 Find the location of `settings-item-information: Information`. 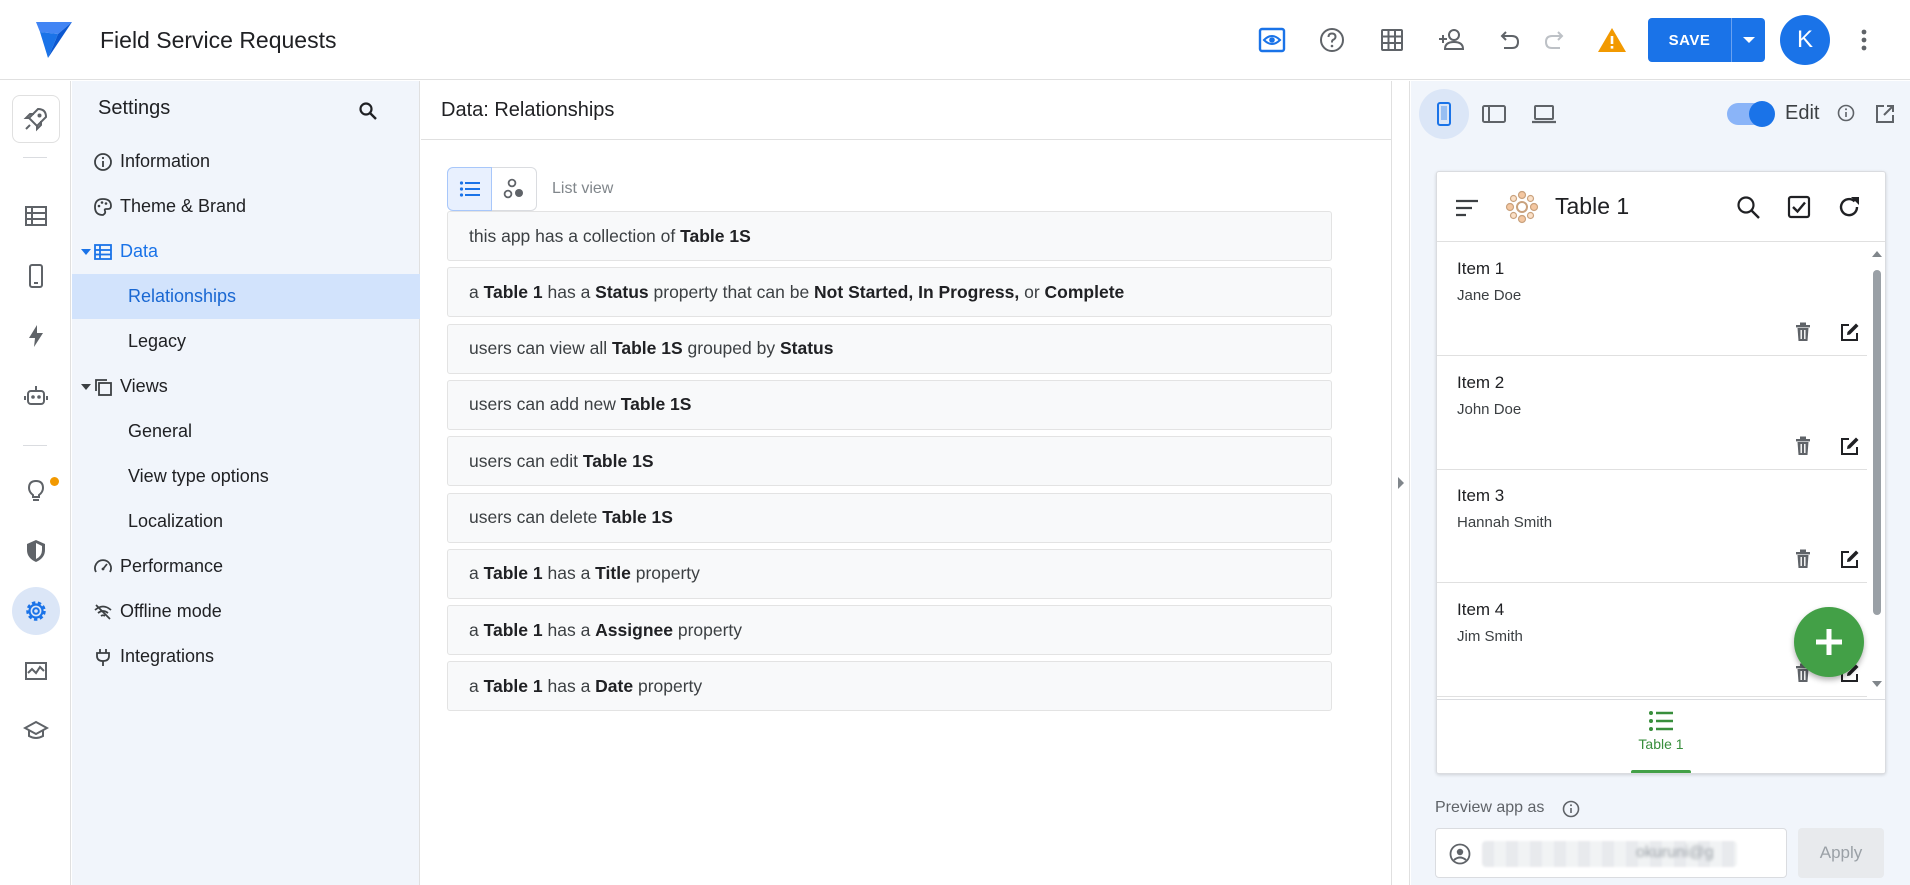

settings-item-information: Information is located at coordinates (246, 161).